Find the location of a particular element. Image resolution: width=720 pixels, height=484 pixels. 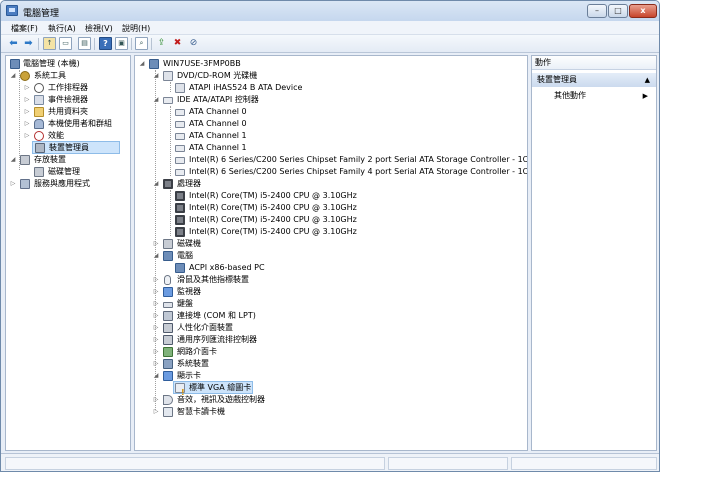

close-button: x is located at coordinates (643, 11).